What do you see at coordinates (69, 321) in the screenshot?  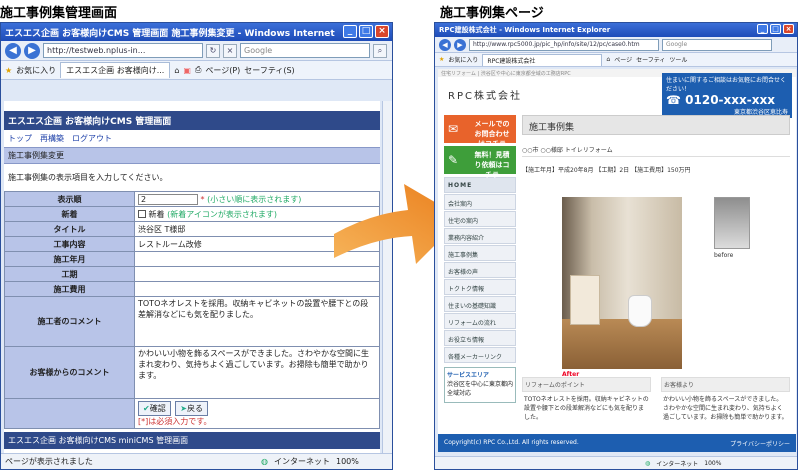 I see `row-label: 施工者のコメント` at bounding box center [69, 321].